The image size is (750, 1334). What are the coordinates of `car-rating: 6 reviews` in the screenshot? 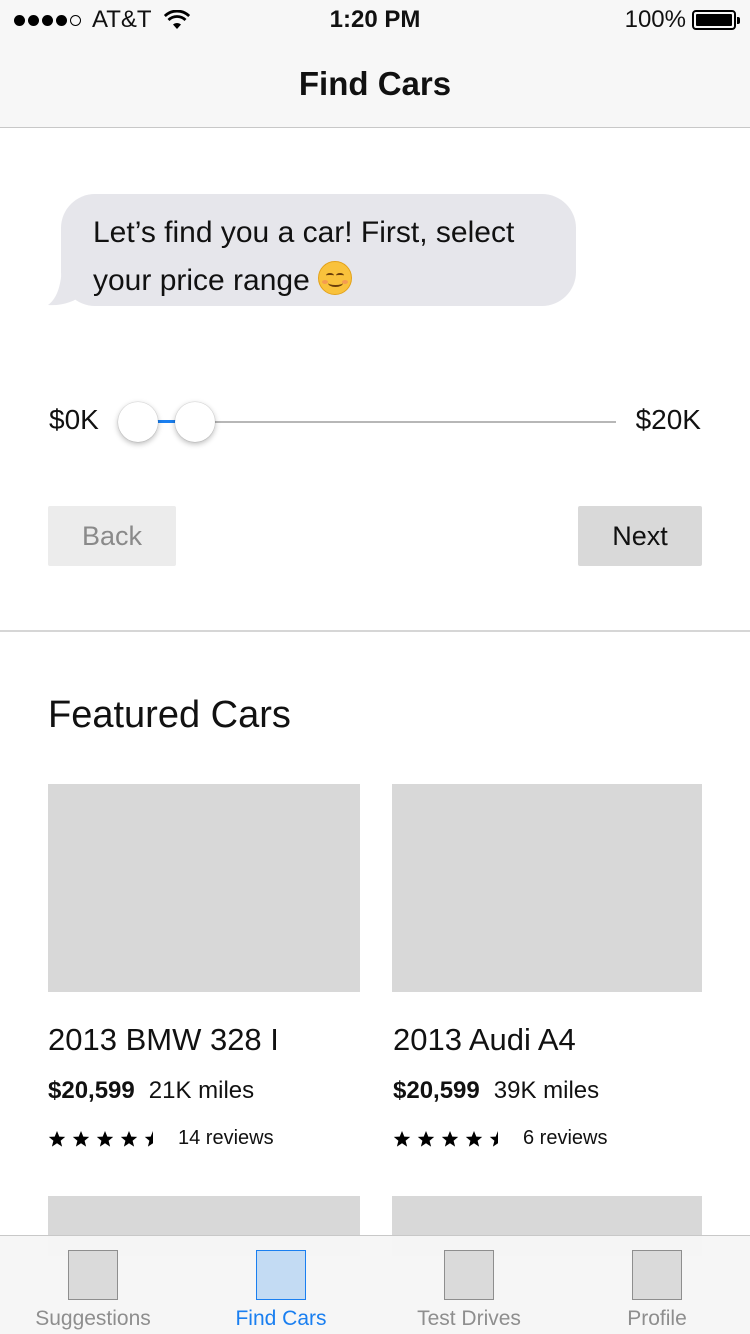 It's located at (500, 1138).